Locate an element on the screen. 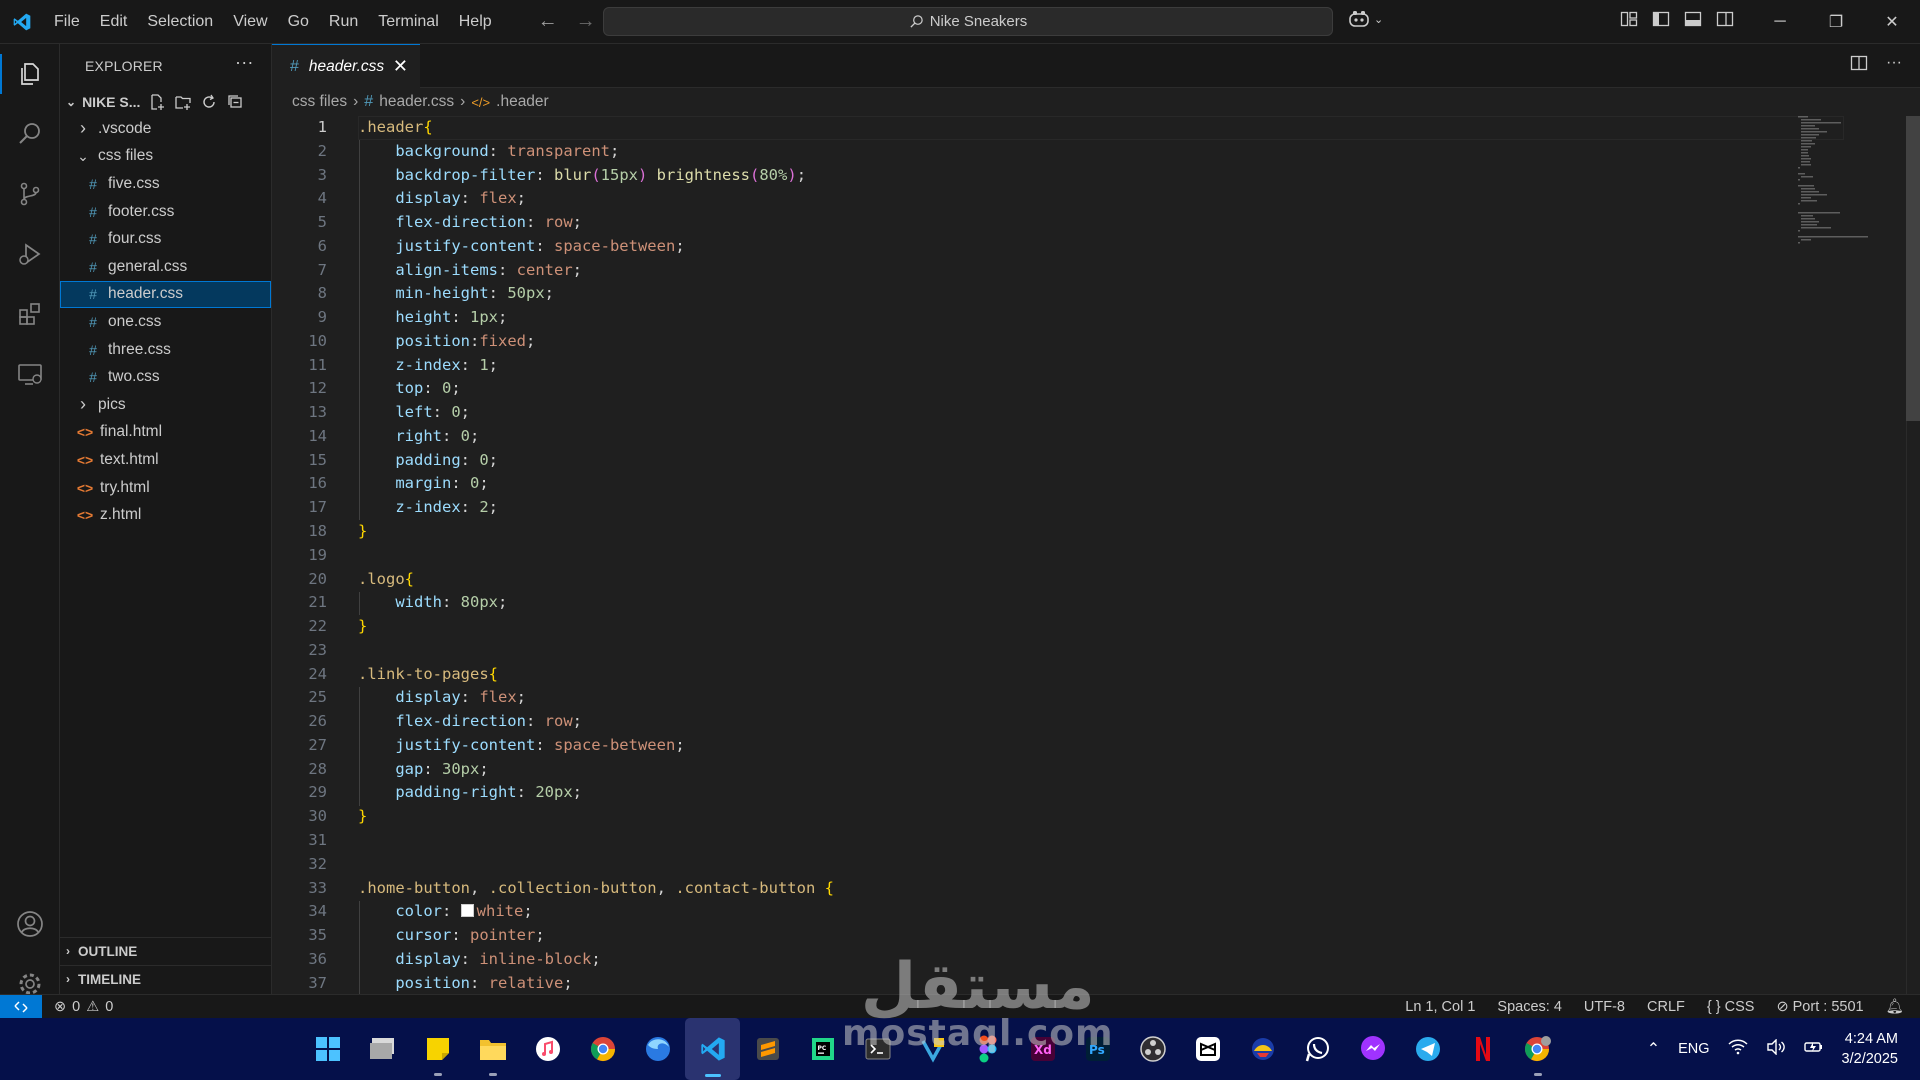 This screenshot has height=1080, width=1920. folder-item: › .vscode is located at coordinates (165, 129).